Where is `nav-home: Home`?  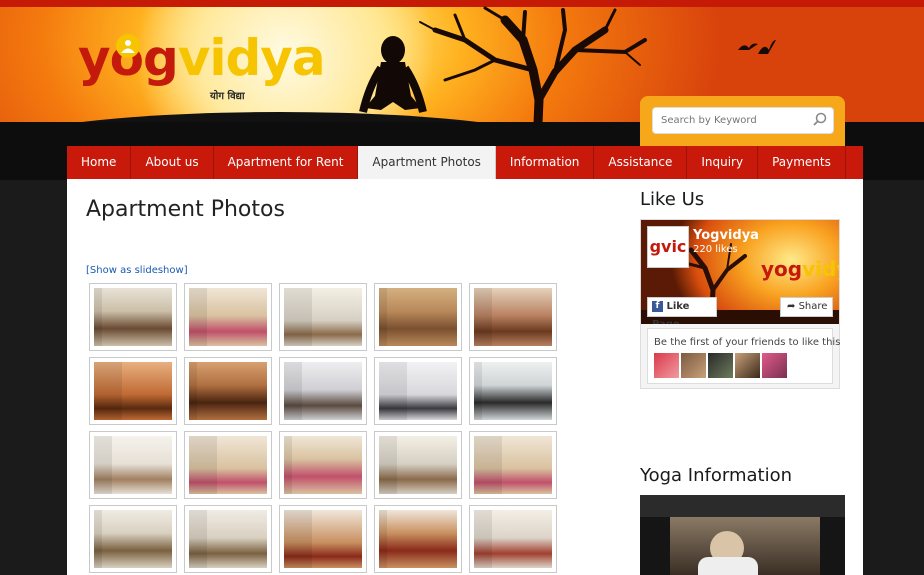
nav-home: Home is located at coordinates (99, 162).